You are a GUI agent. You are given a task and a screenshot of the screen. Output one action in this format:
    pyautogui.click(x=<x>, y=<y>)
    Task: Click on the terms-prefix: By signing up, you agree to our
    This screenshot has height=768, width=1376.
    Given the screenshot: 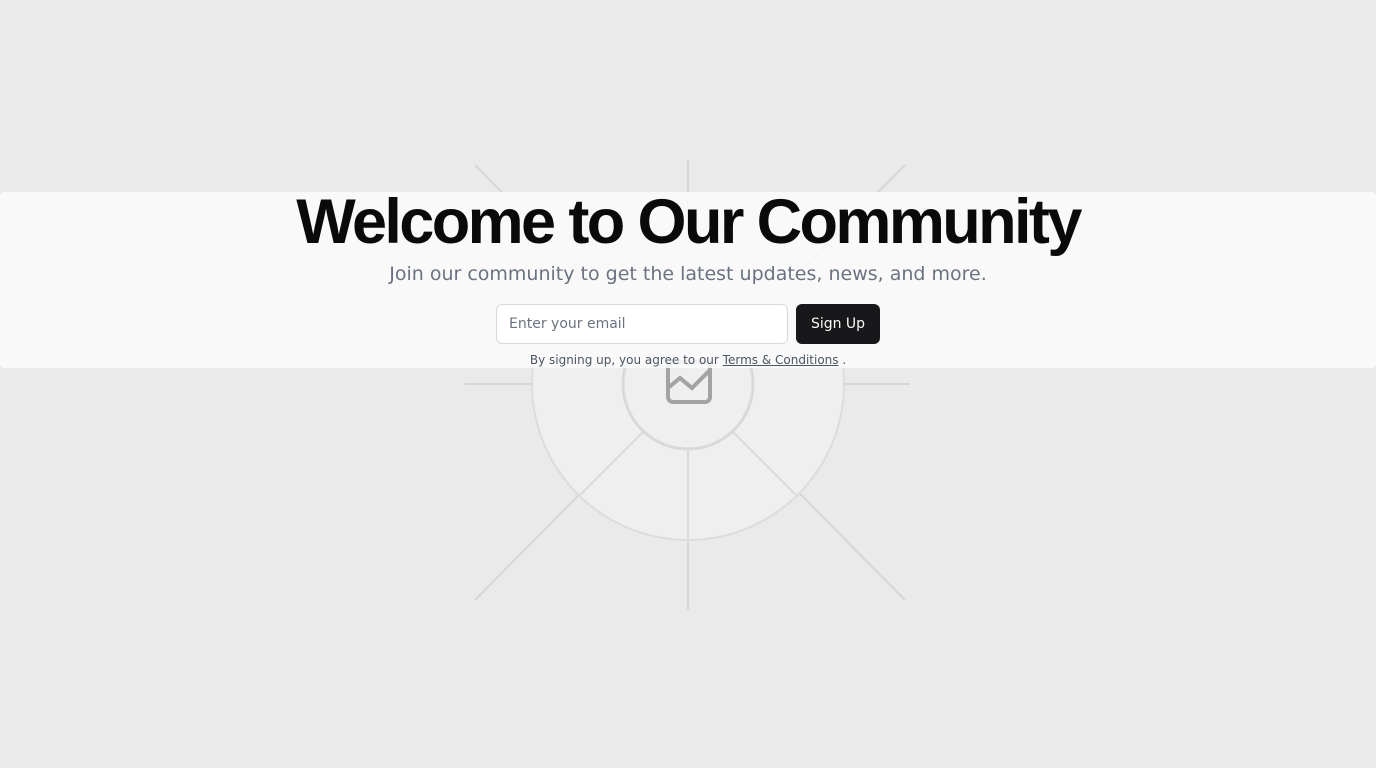 What is the action you would take?
    pyautogui.click(x=626, y=360)
    